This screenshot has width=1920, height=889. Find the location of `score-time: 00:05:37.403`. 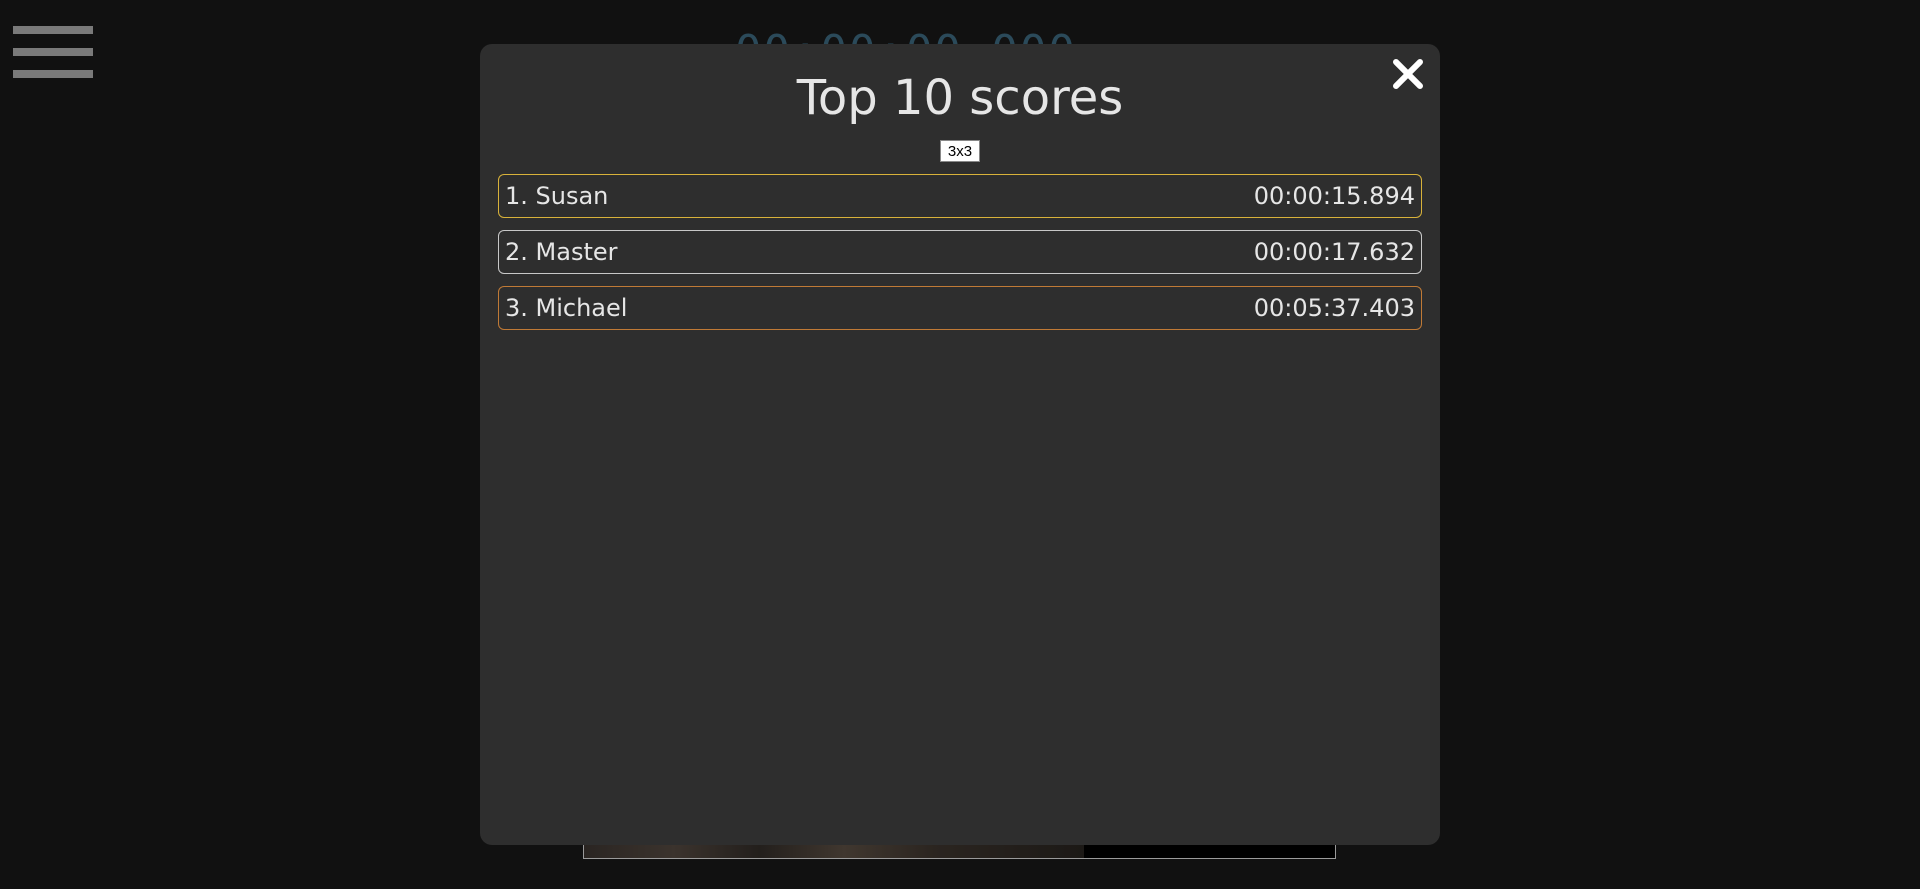

score-time: 00:05:37.403 is located at coordinates (1334, 308).